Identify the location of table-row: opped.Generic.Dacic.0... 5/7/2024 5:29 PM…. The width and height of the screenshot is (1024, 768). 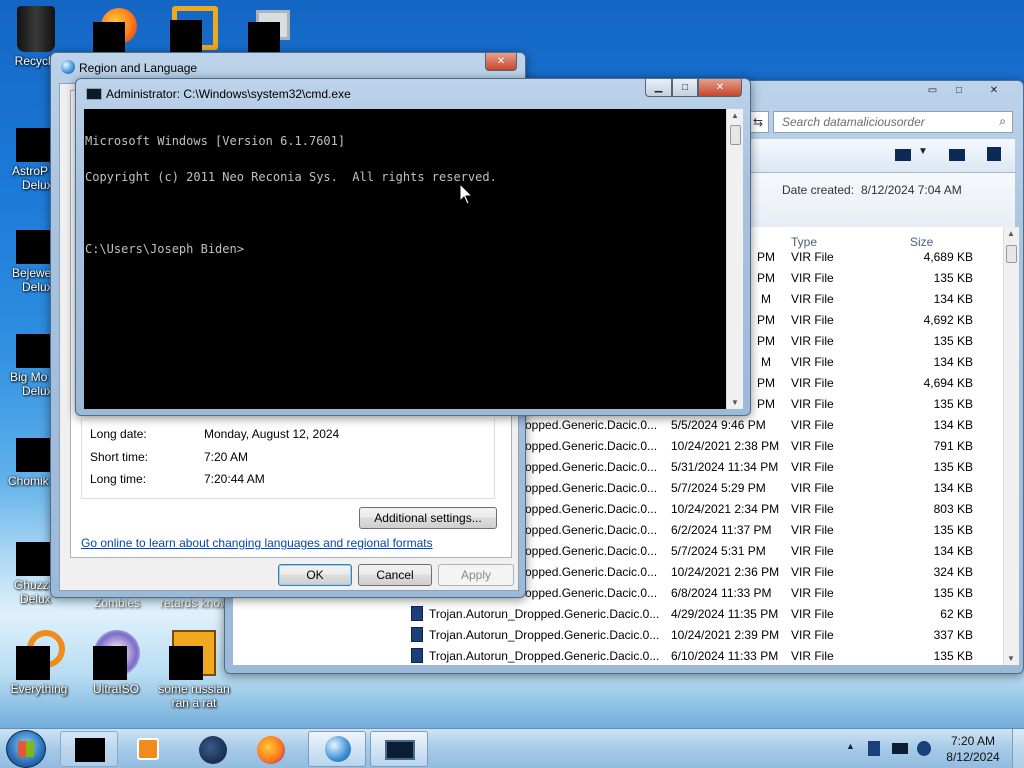
(760, 488).